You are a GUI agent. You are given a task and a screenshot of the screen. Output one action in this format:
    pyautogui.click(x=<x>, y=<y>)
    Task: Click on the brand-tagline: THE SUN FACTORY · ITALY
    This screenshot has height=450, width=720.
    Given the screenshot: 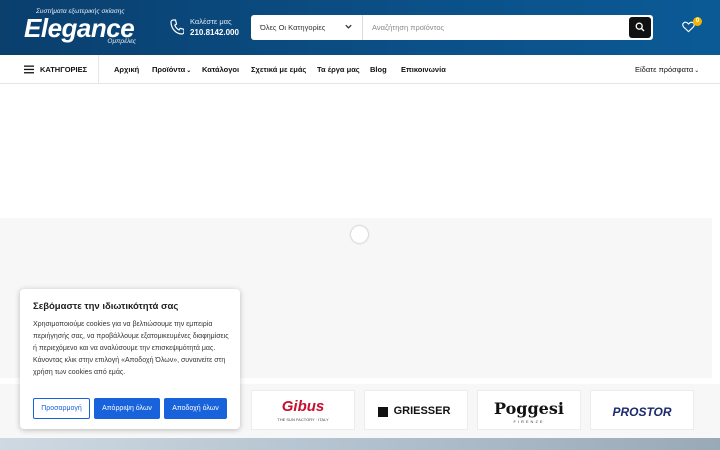 What is the action you would take?
    pyautogui.click(x=303, y=419)
    